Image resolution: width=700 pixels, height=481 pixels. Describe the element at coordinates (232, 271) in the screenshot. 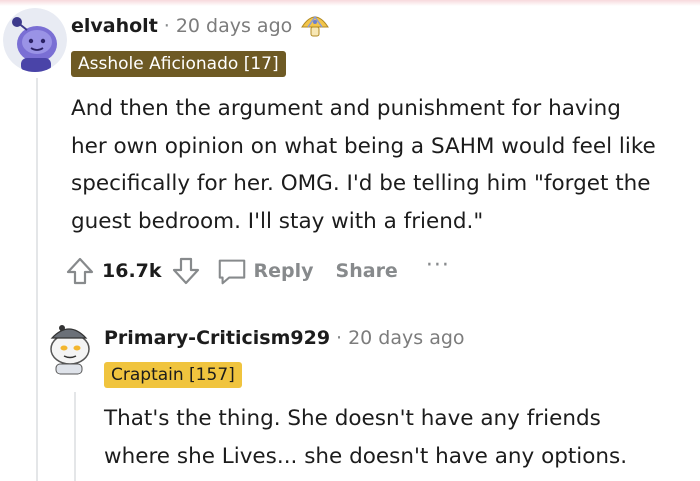

I see `reply-icon` at that location.